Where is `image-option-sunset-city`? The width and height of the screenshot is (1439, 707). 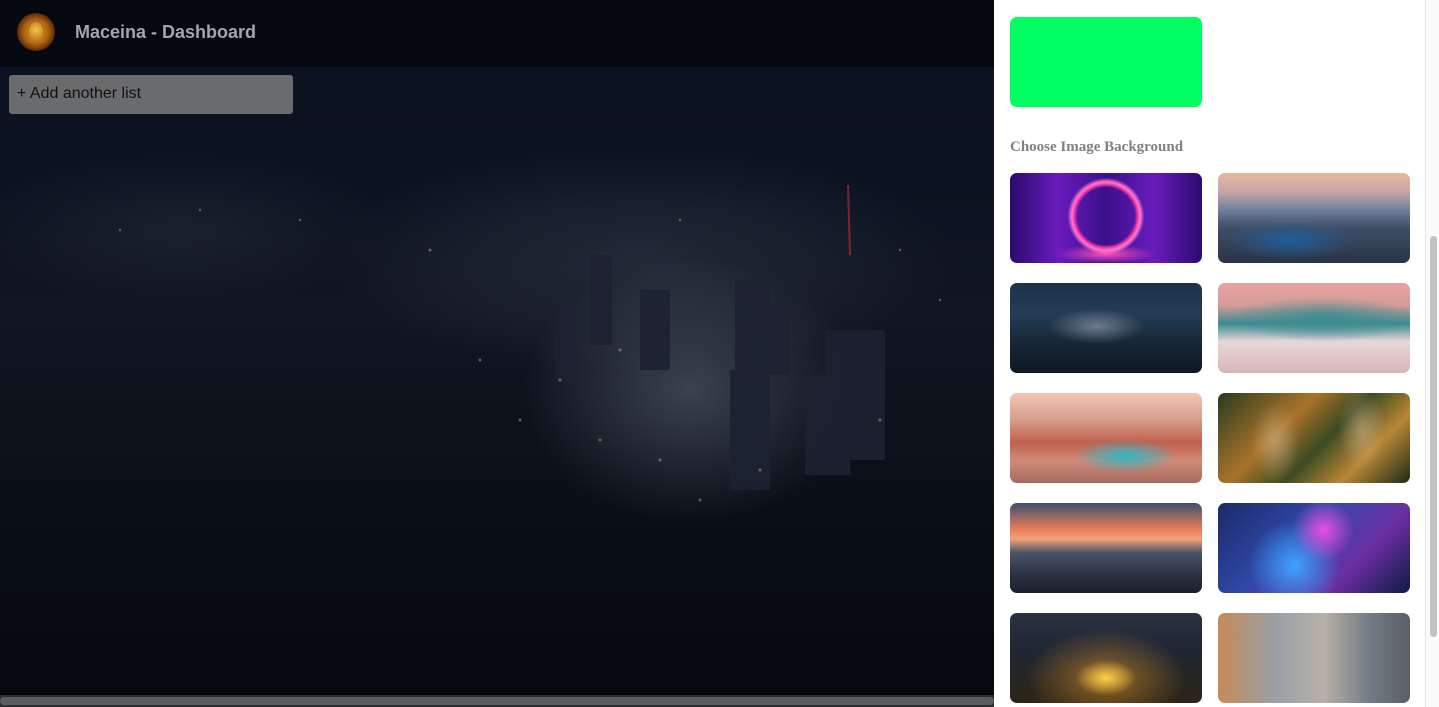 image-option-sunset-city is located at coordinates (1106, 548).